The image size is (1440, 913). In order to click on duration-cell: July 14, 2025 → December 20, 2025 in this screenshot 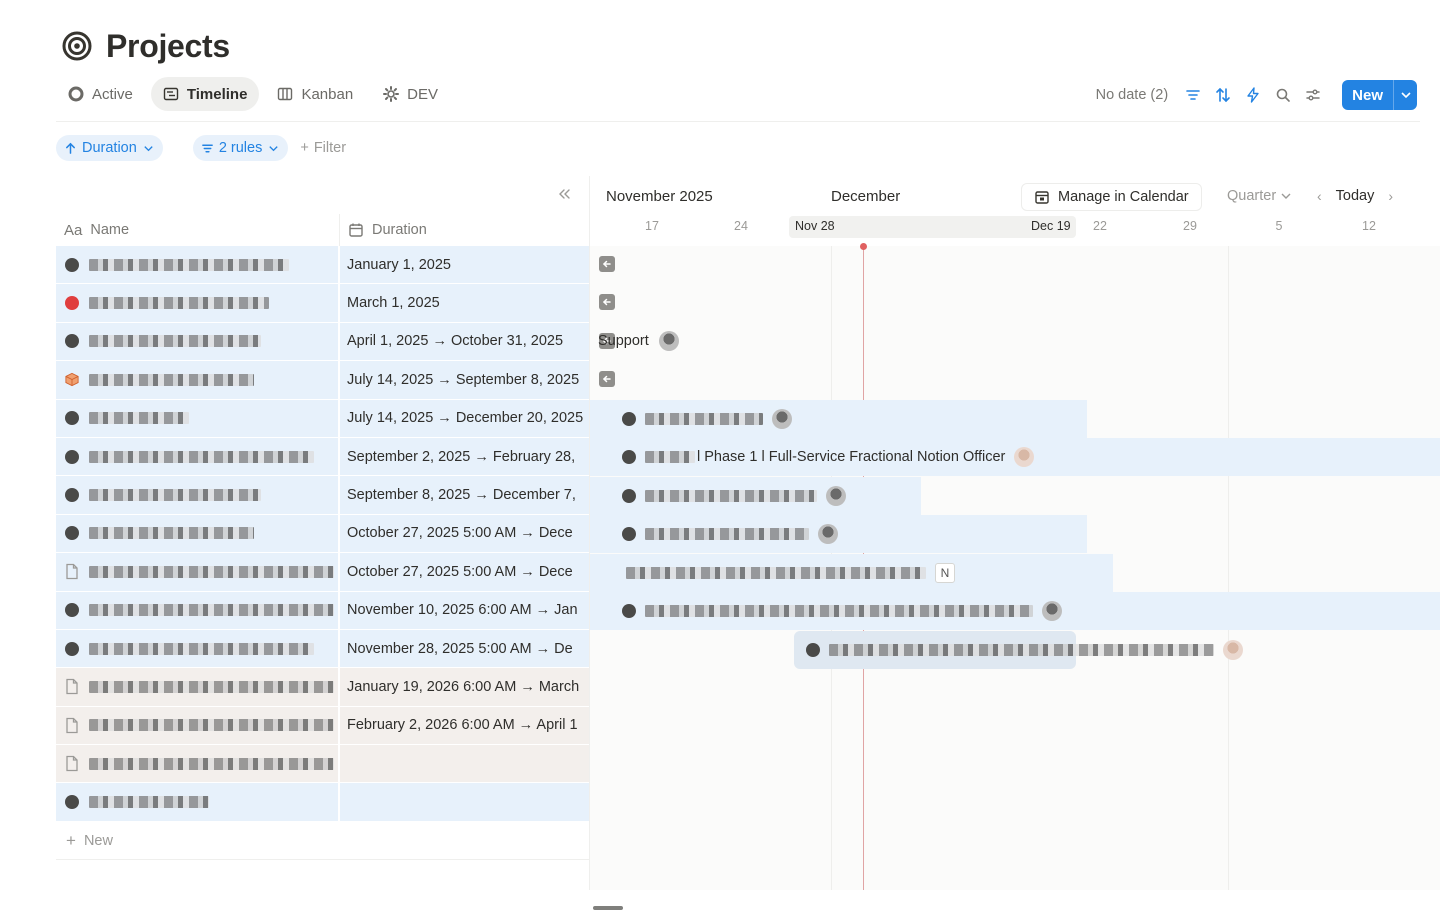, I will do `click(464, 418)`.